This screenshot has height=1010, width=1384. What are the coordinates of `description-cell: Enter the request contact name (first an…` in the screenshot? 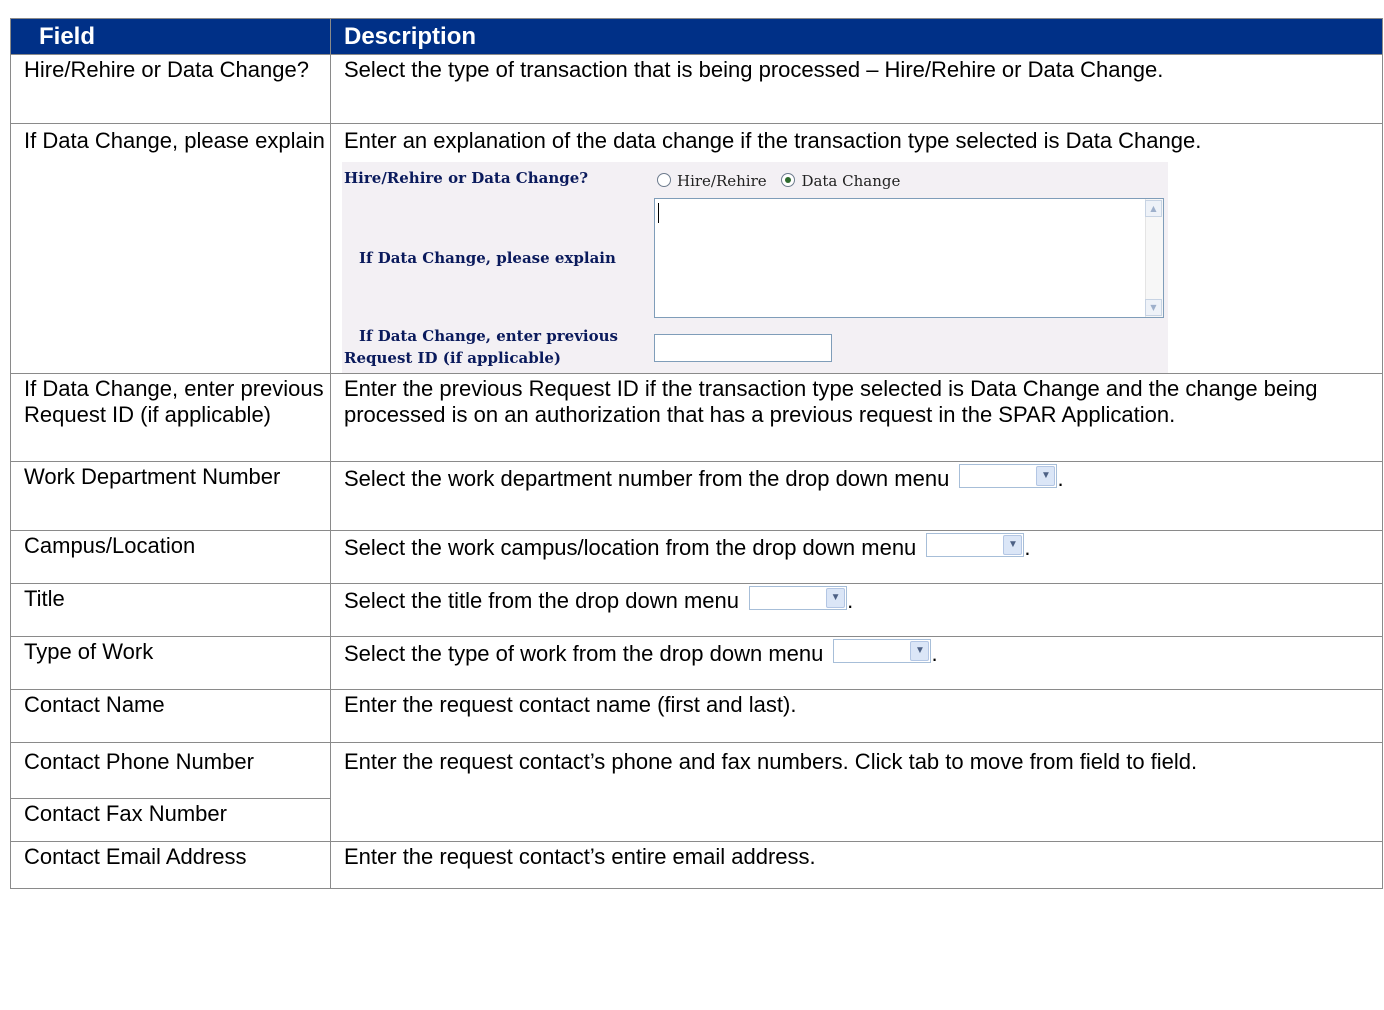 It's located at (856, 716).